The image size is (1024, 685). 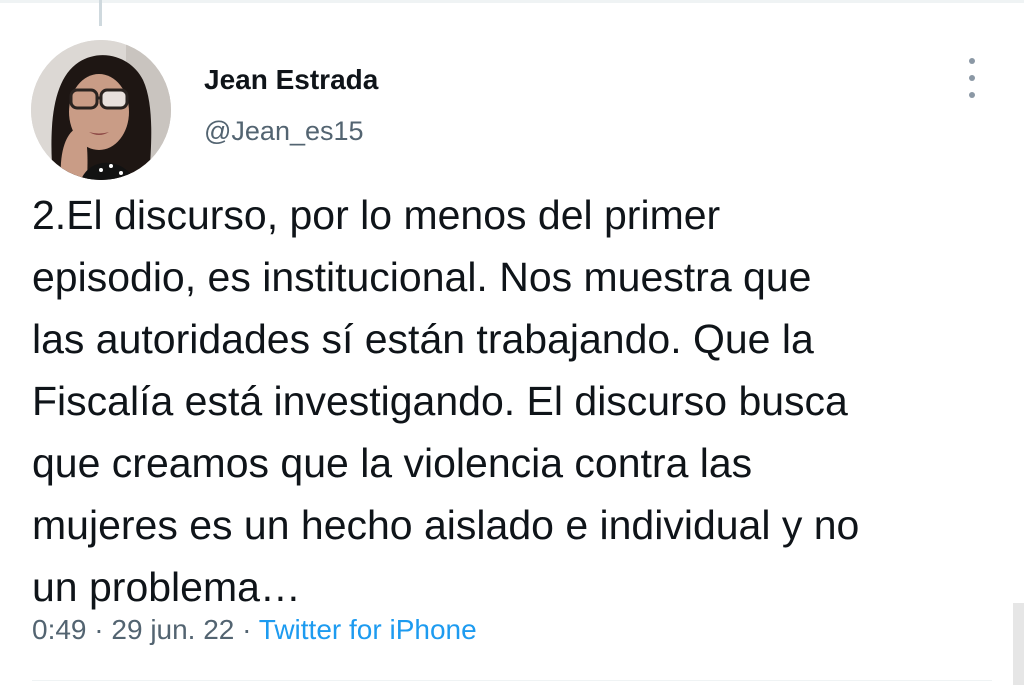 I want to click on more-vertical-icon, so click(x=972, y=78).